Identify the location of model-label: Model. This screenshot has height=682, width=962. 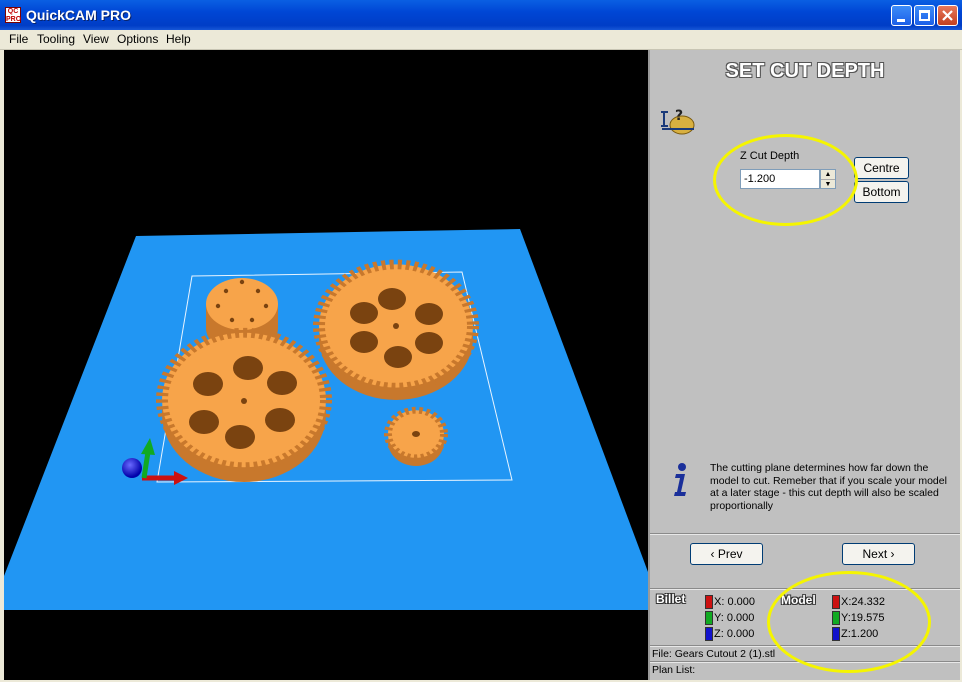
(798, 600).